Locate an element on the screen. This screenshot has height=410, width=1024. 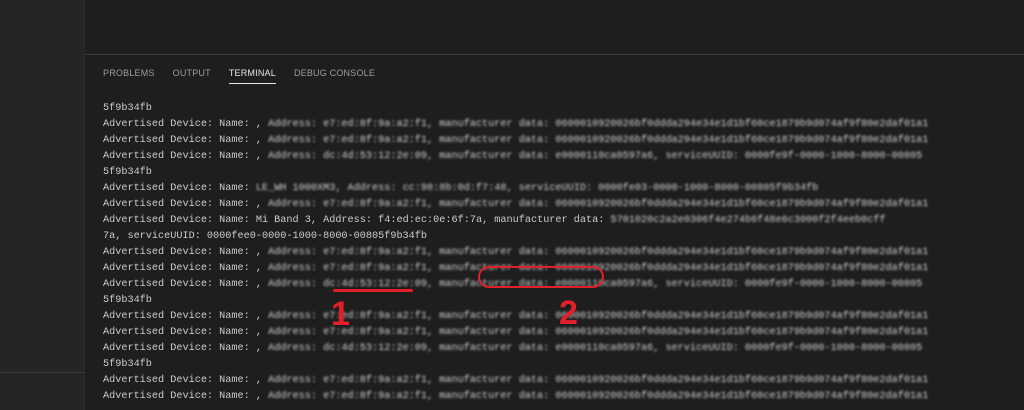
tab-debug-console: DEBUG CONSOLE is located at coordinates (334, 76).